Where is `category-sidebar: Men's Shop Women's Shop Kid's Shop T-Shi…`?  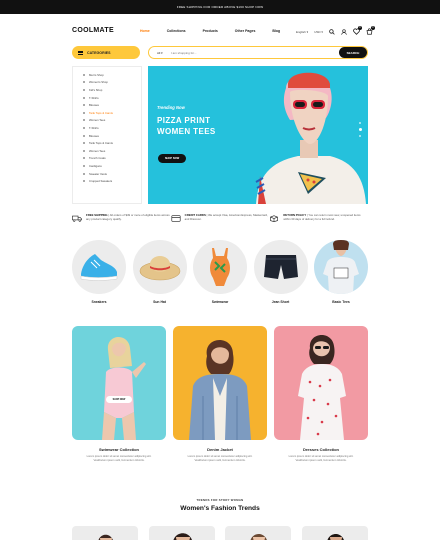
category-sidebar: Men's Shop Women's Shop Kid's Shop T-Shi… is located at coordinates (107, 135).